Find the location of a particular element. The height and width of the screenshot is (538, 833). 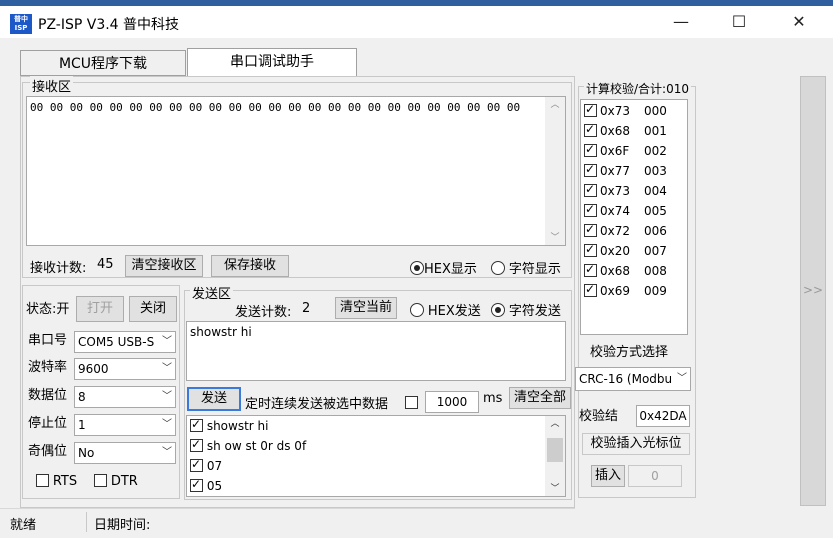

rts-label: RTS is located at coordinates (65, 481).